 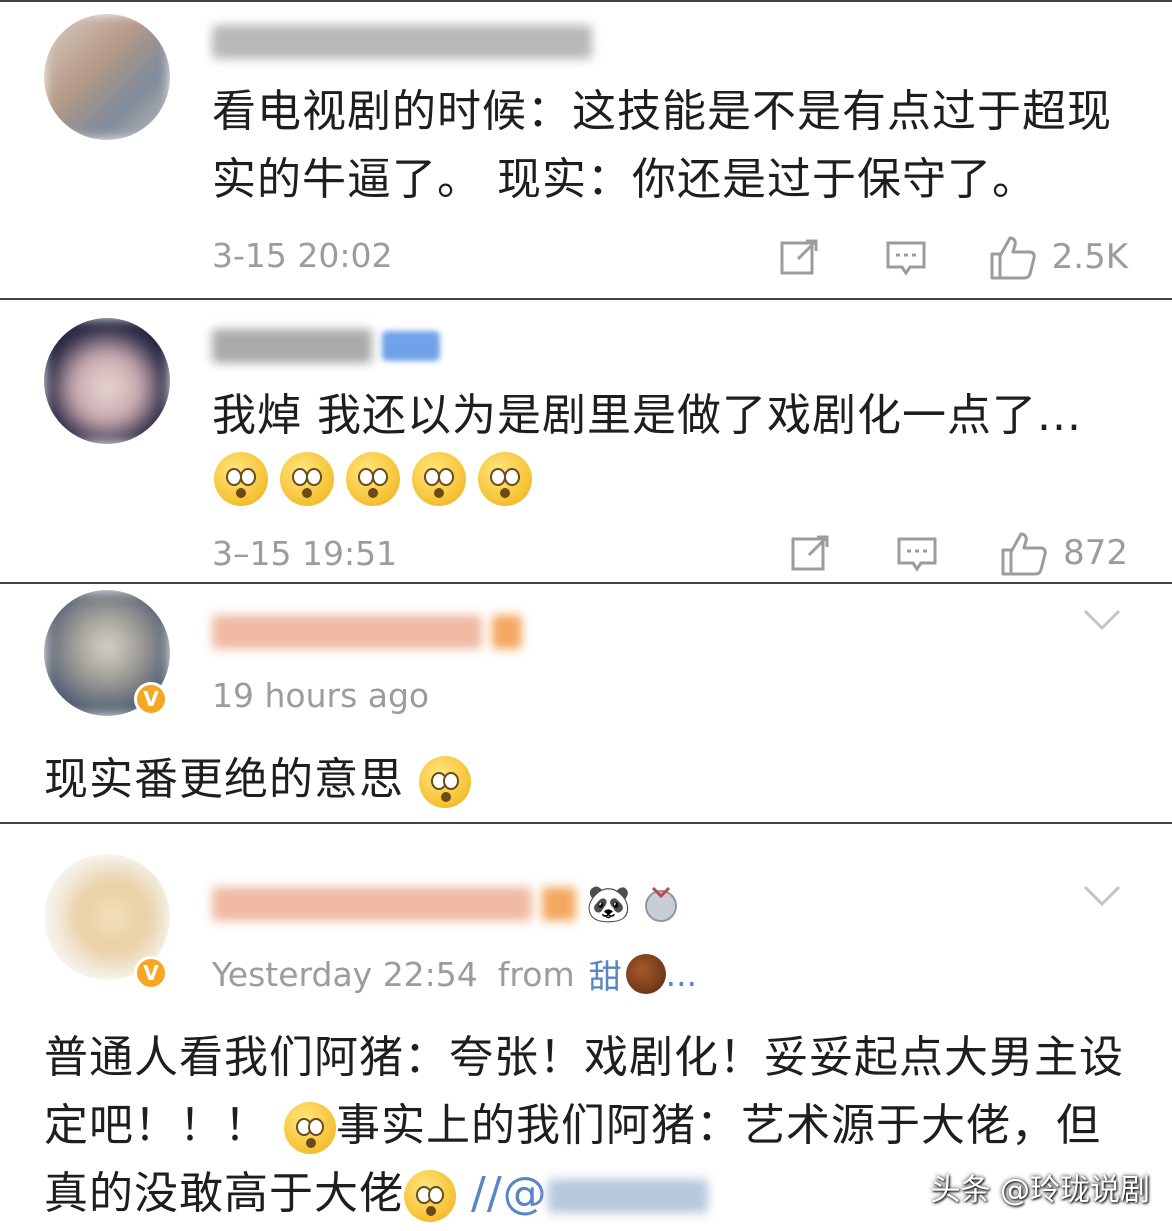 What do you see at coordinates (605, 976) in the screenshot?
I see `from-source-text: 甜` at bounding box center [605, 976].